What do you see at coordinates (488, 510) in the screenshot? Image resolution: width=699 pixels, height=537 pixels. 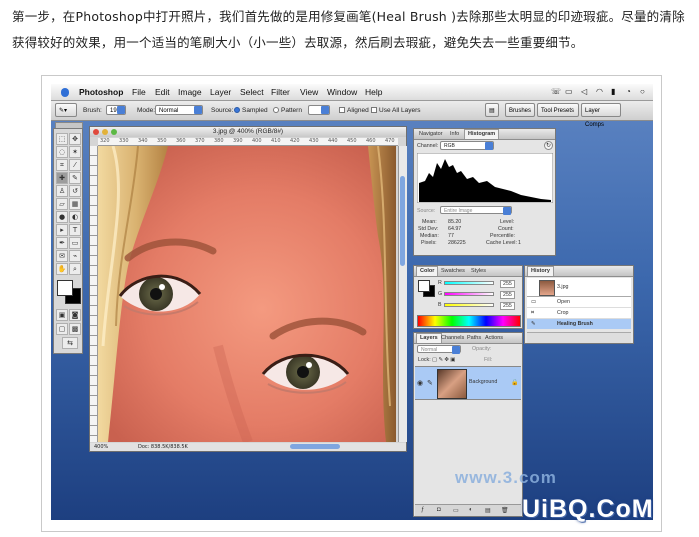 I see `new-layer-icon: ▤` at bounding box center [488, 510].